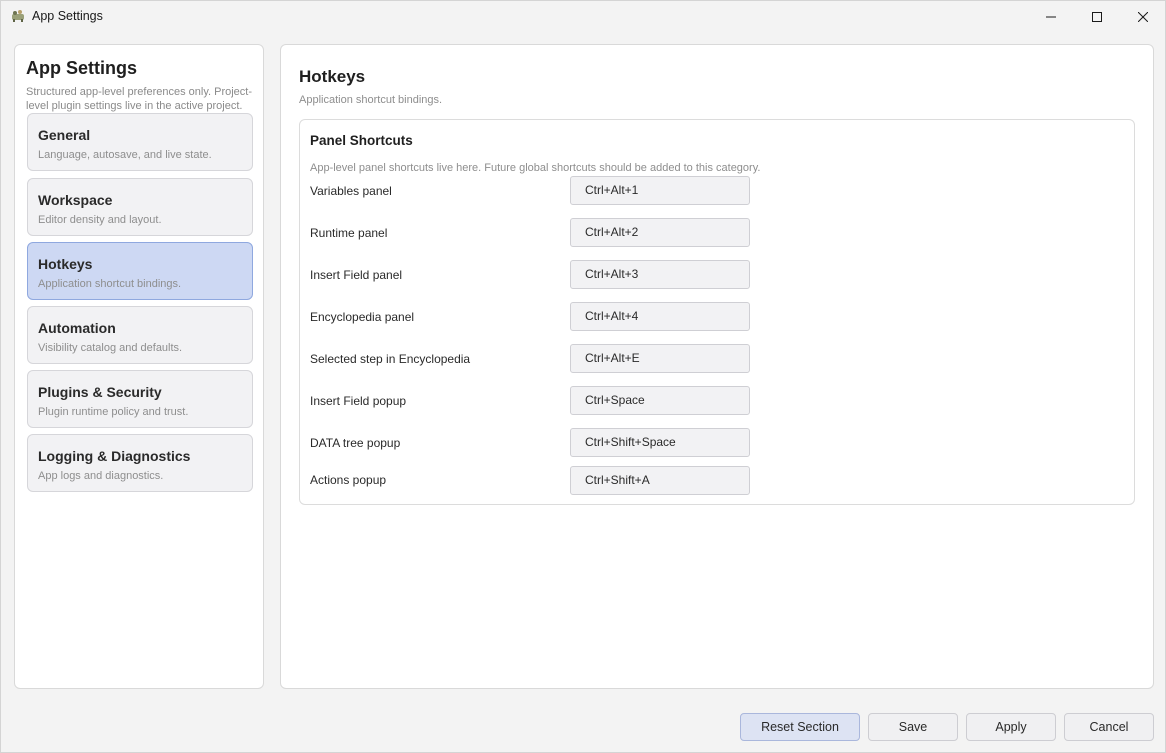  What do you see at coordinates (660, 480) in the screenshot?
I see `shortcut-field-actions-popup: Ctrl+Shift+A` at bounding box center [660, 480].